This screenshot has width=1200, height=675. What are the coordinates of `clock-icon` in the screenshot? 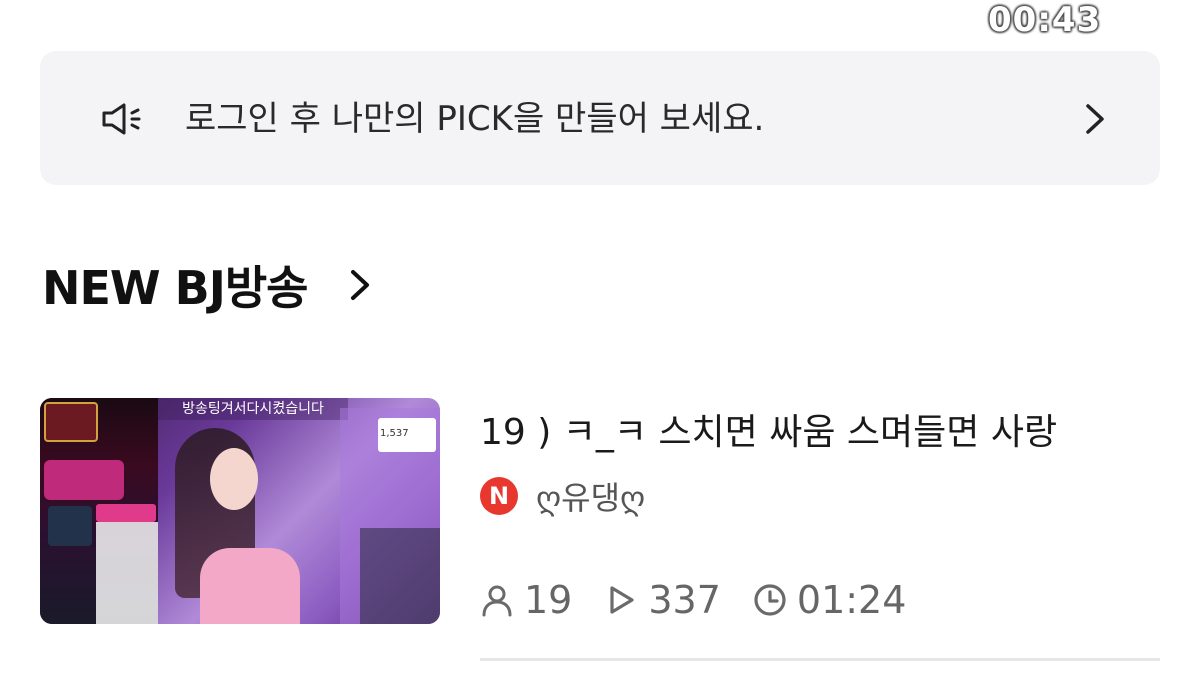 It's located at (770, 600).